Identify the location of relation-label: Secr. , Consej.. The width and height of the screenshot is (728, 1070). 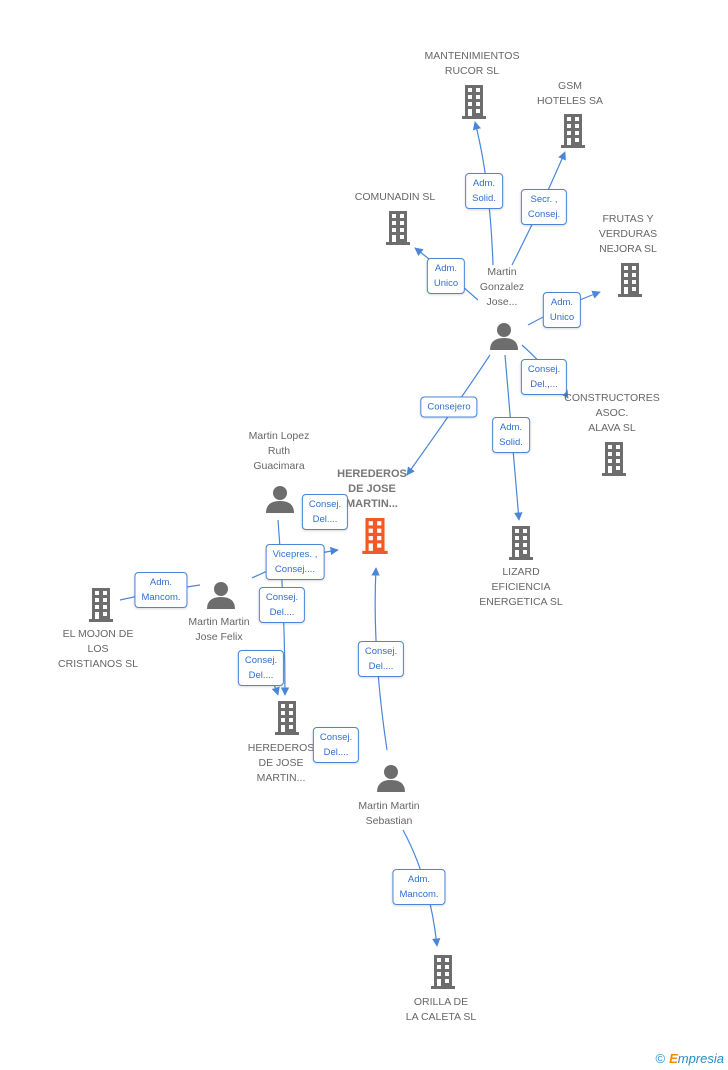
(544, 207).